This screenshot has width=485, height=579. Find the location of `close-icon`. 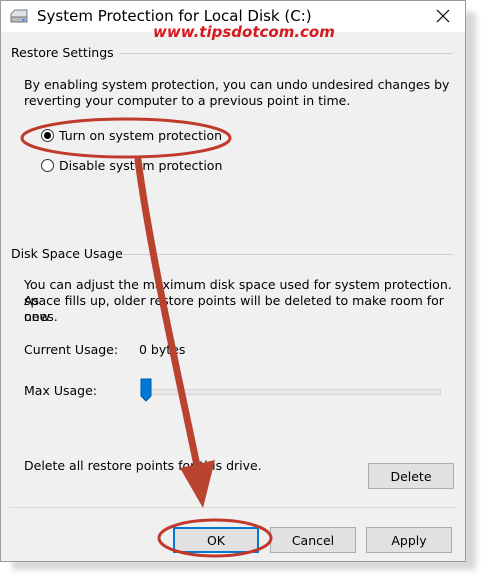

close-icon is located at coordinates (443, 16).